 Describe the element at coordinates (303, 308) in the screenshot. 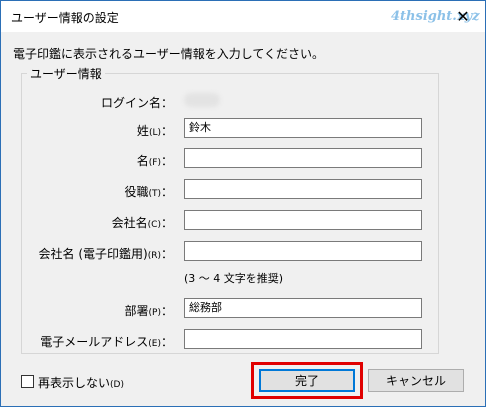

I see `department-field: 総務部` at that location.